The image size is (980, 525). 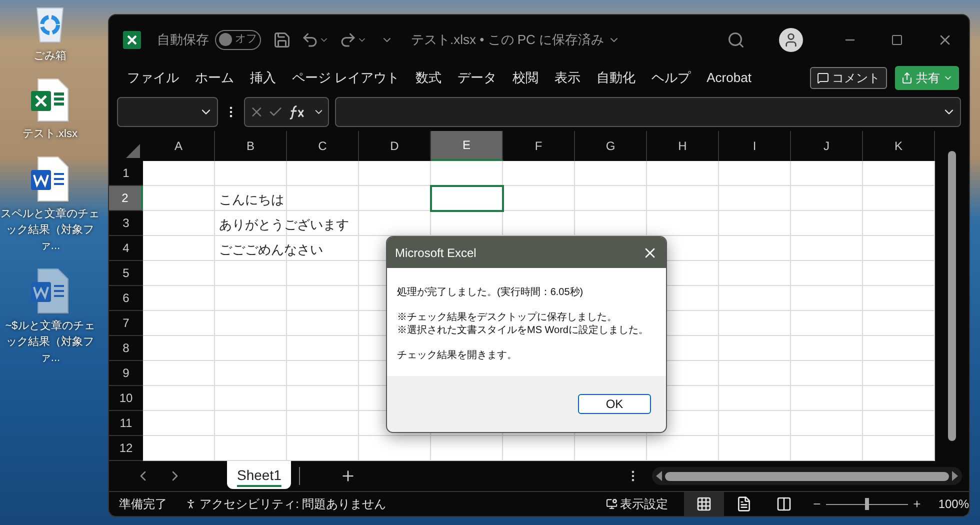 What do you see at coordinates (467, 198) in the screenshot?
I see `active-cell` at bounding box center [467, 198].